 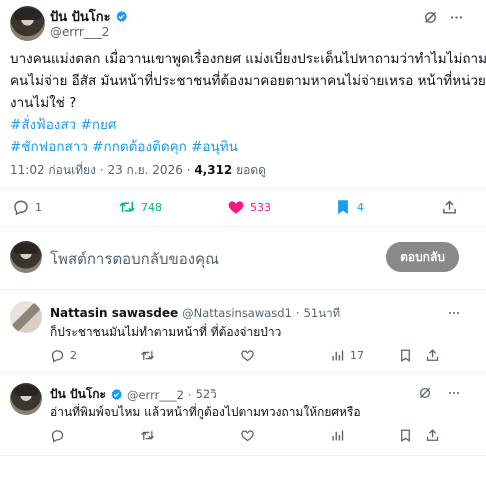 I want to click on reply-author-name: ปัน ปันโกะ, so click(x=78, y=394).